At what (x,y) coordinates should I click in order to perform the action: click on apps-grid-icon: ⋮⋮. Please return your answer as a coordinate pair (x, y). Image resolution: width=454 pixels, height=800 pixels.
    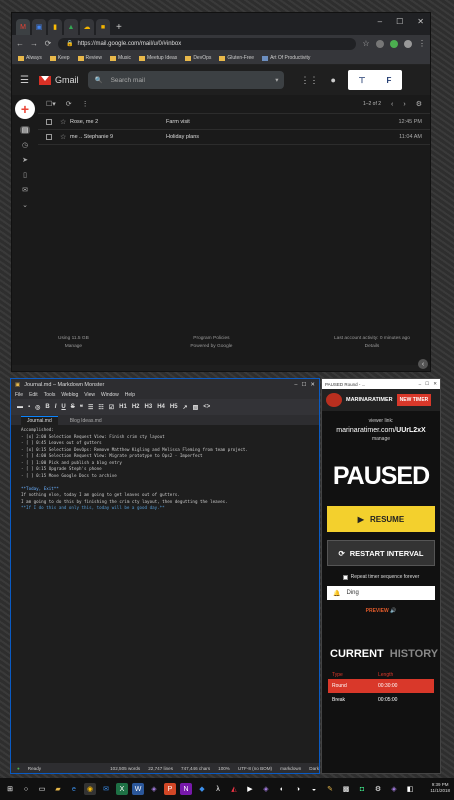
    Looking at the image, I should click on (309, 80).